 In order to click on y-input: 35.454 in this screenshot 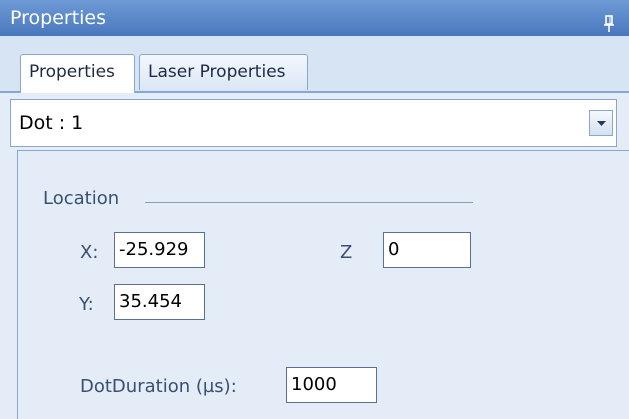, I will do `click(159, 302)`.